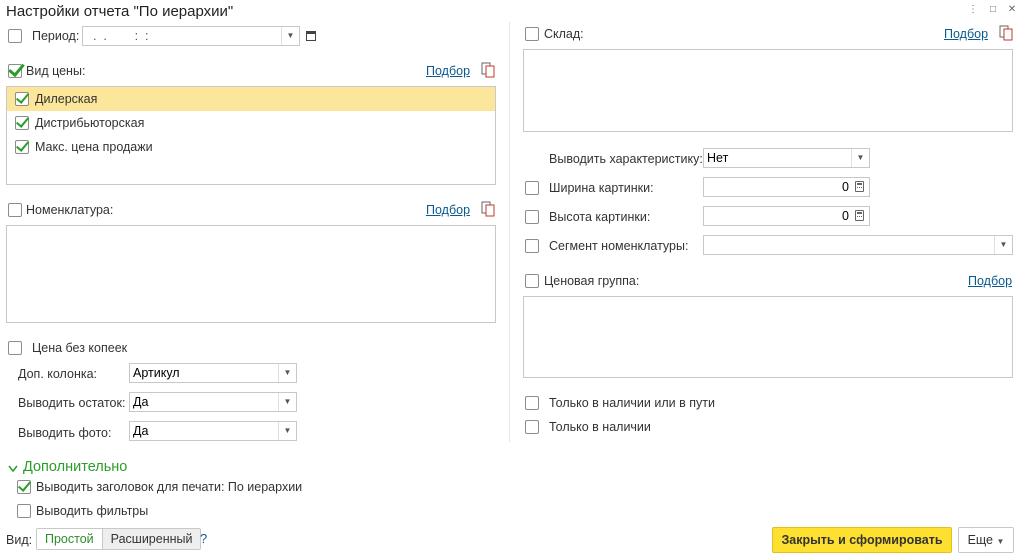 This screenshot has width=1023, height=555. Describe the element at coordinates (509, 232) in the screenshot. I see `column-divider` at that location.